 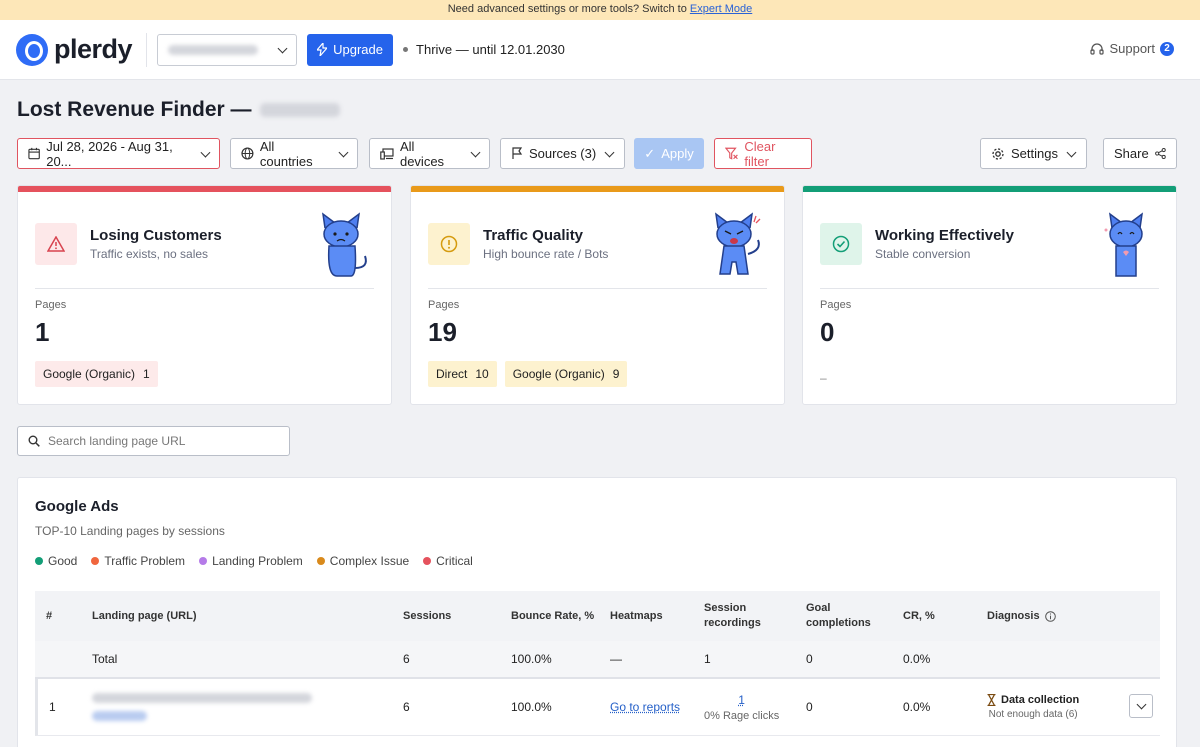 What do you see at coordinates (484, 49) in the screenshot?
I see `plan-info: Thrive — until 12.01.2030` at bounding box center [484, 49].